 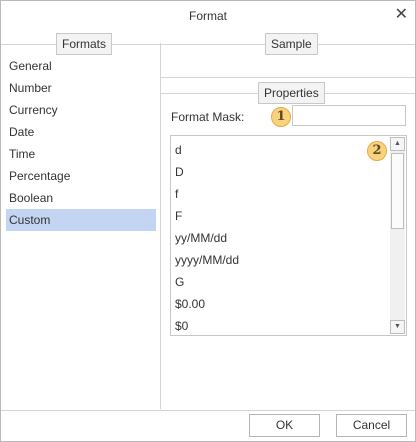 I want to click on format-item-time: Time, so click(x=81, y=154).